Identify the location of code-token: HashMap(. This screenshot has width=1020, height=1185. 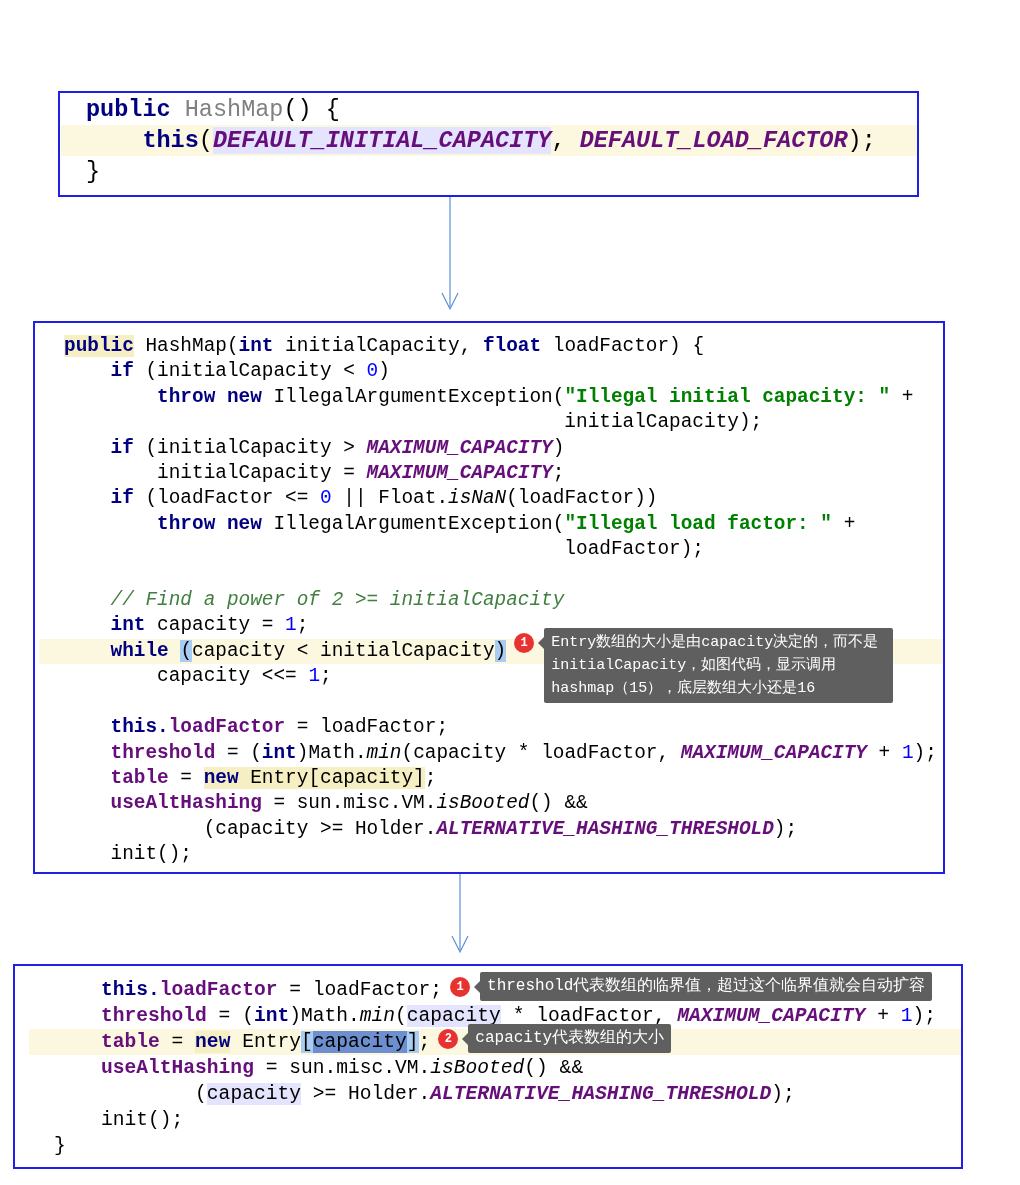
(191, 346).